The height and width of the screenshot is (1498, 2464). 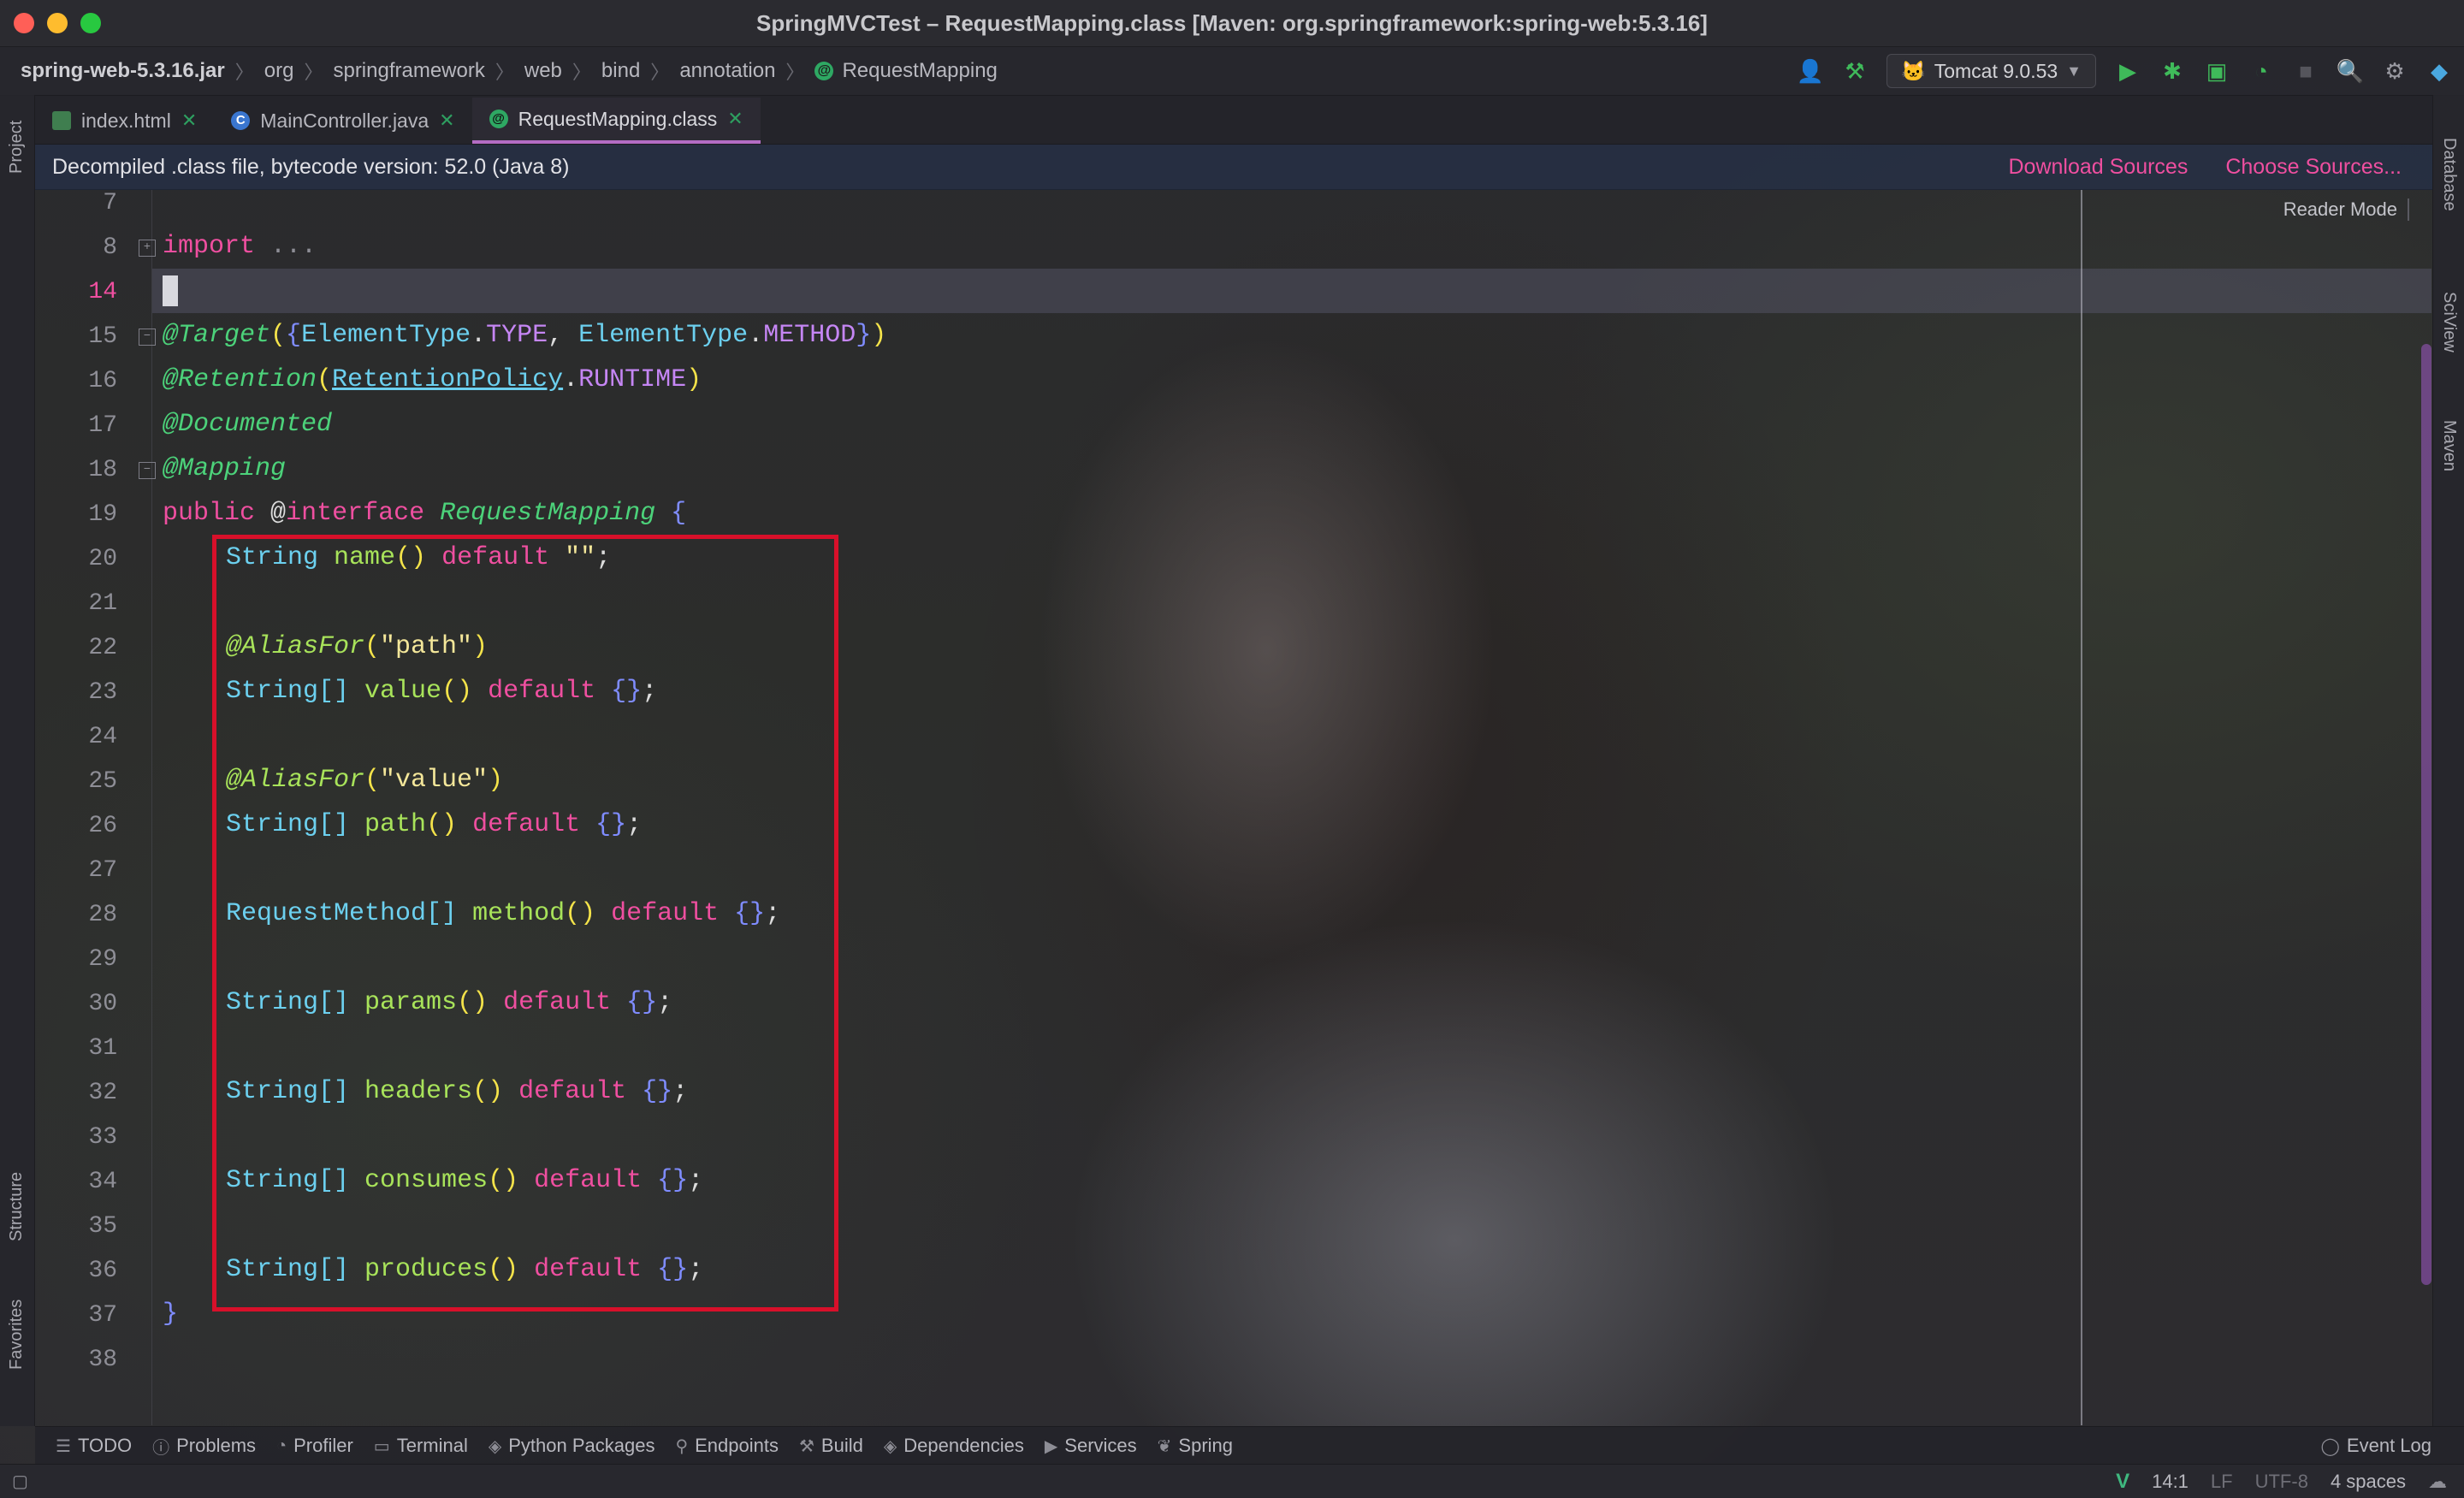 What do you see at coordinates (102, 915) in the screenshot?
I see `line-number: 28` at bounding box center [102, 915].